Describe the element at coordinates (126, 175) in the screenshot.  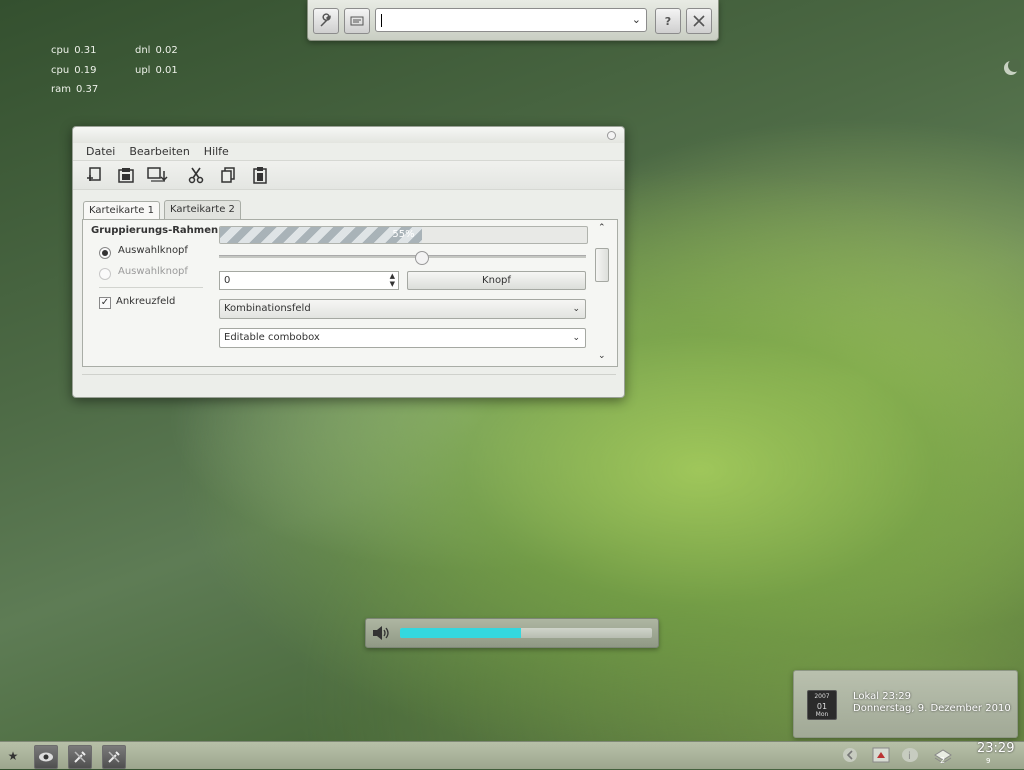
I see `open-icon` at that location.